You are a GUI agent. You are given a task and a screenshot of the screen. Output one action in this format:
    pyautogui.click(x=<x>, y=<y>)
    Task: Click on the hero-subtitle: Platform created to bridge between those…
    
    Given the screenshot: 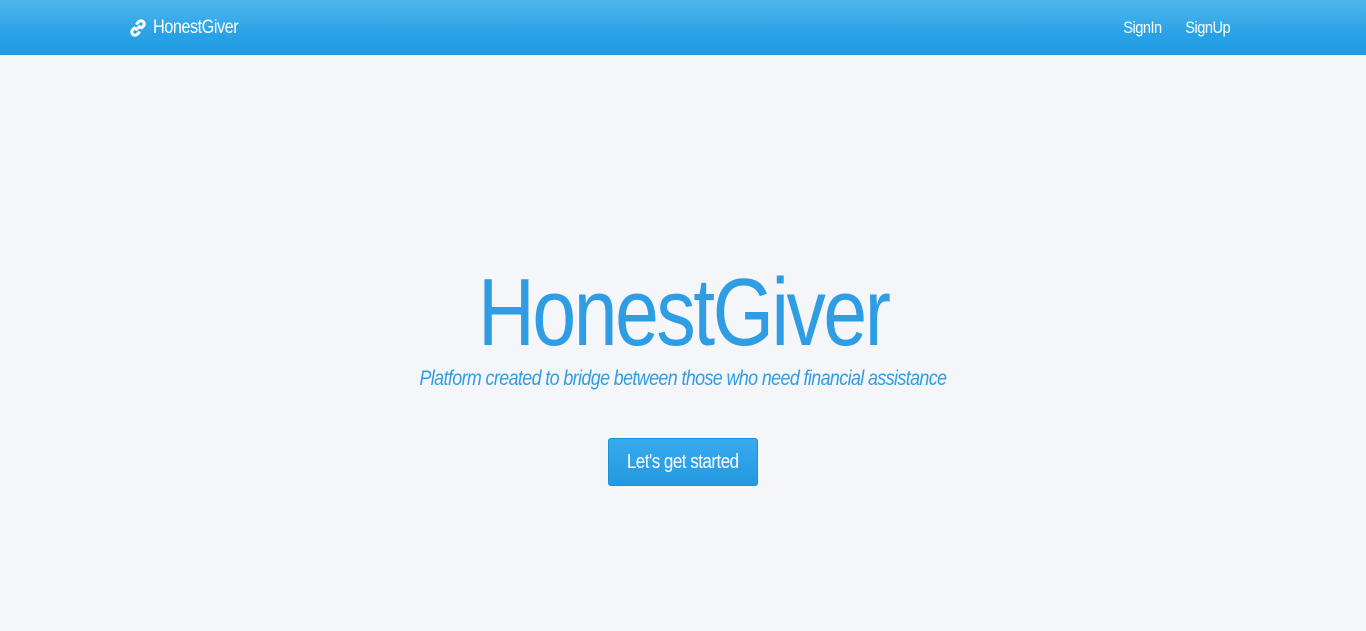 What is the action you would take?
    pyautogui.click(x=683, y=379)
    